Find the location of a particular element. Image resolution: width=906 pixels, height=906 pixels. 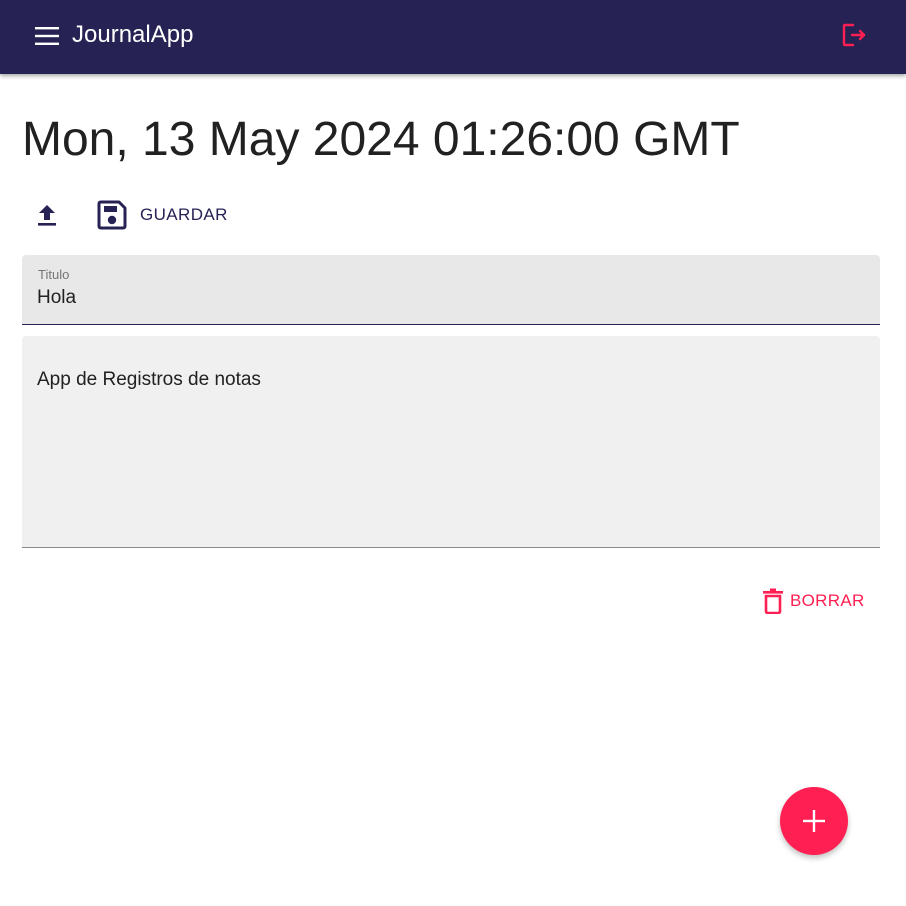

trash-icon is located at coordinates (773, 601).